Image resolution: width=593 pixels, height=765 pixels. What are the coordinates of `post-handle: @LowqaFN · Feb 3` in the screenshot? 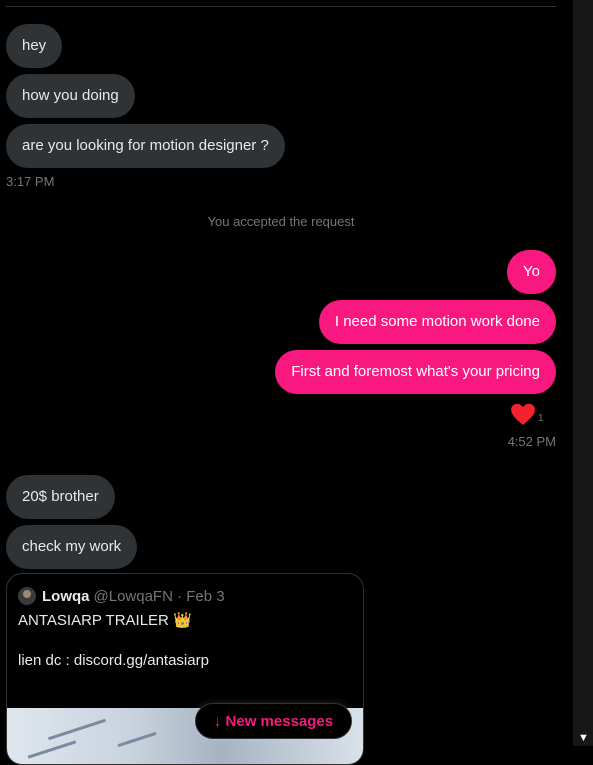 It's located at (159, 596).